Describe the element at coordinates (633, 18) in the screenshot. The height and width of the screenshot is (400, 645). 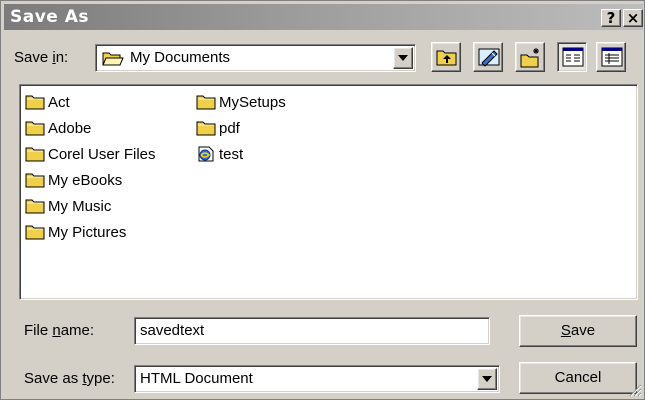
I see `close-button: ×` at that location.